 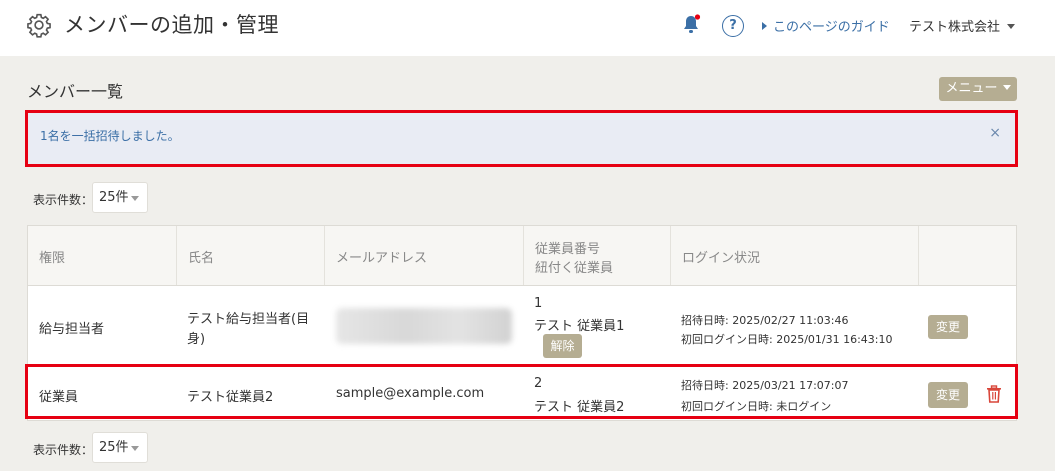 What do you see at coordinates (248, 319) in the screenshot?
I see `row-name-line1: テスト給与担当者(目` at bounding box center [248, 319].